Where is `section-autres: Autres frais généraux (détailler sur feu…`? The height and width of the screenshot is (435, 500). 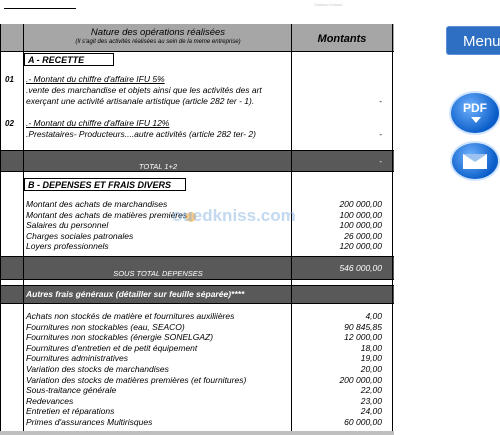 section-autres: Autres frais généraux (détailler sur feu… is located at coordinates (135, 294).